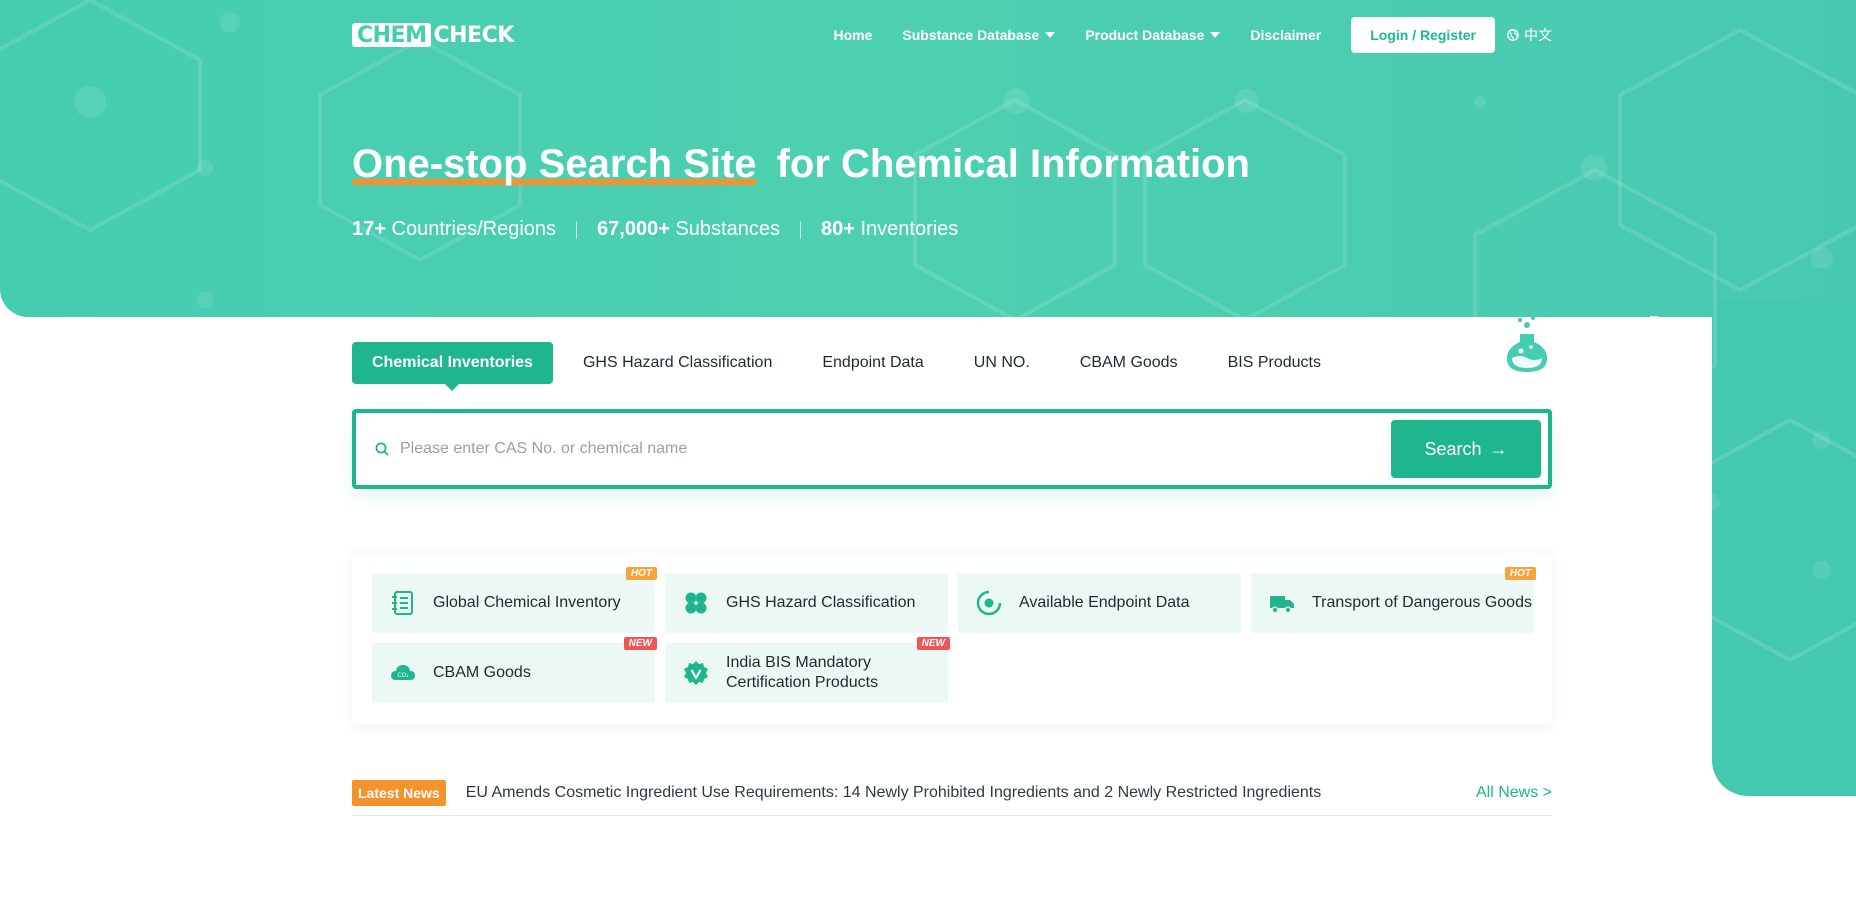 This screenshot has width=1856, height=902. I want to click on stat-number: 17+, so click(369, 229).